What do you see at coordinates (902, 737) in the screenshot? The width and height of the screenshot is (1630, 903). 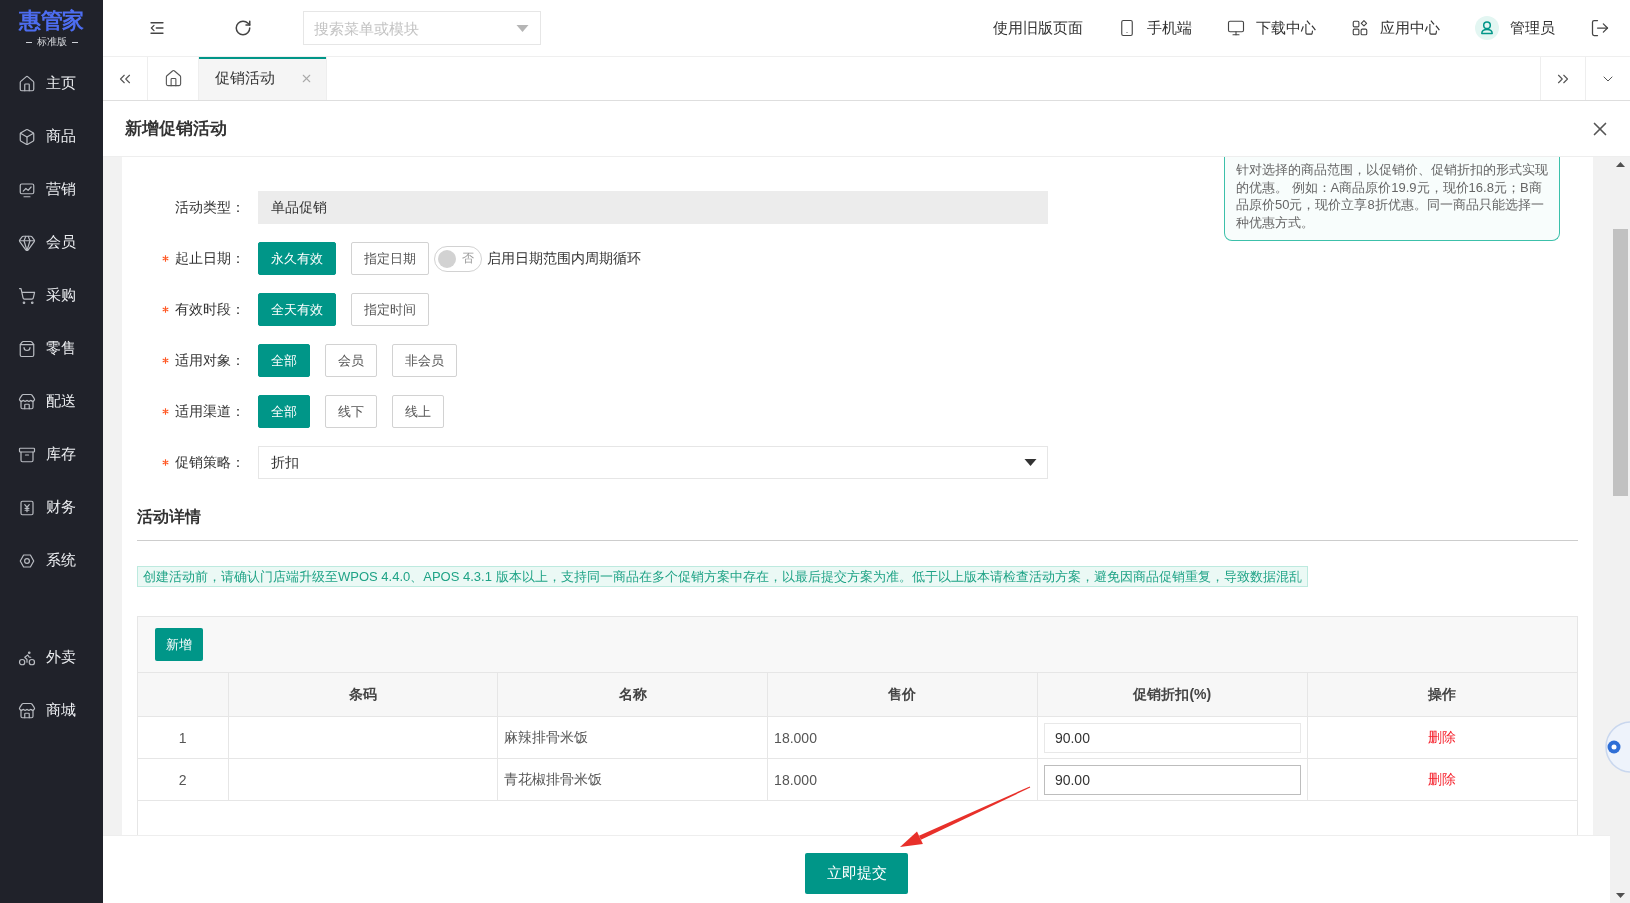 I see `table-cell: 18.000` at bounding box center [902, 737].